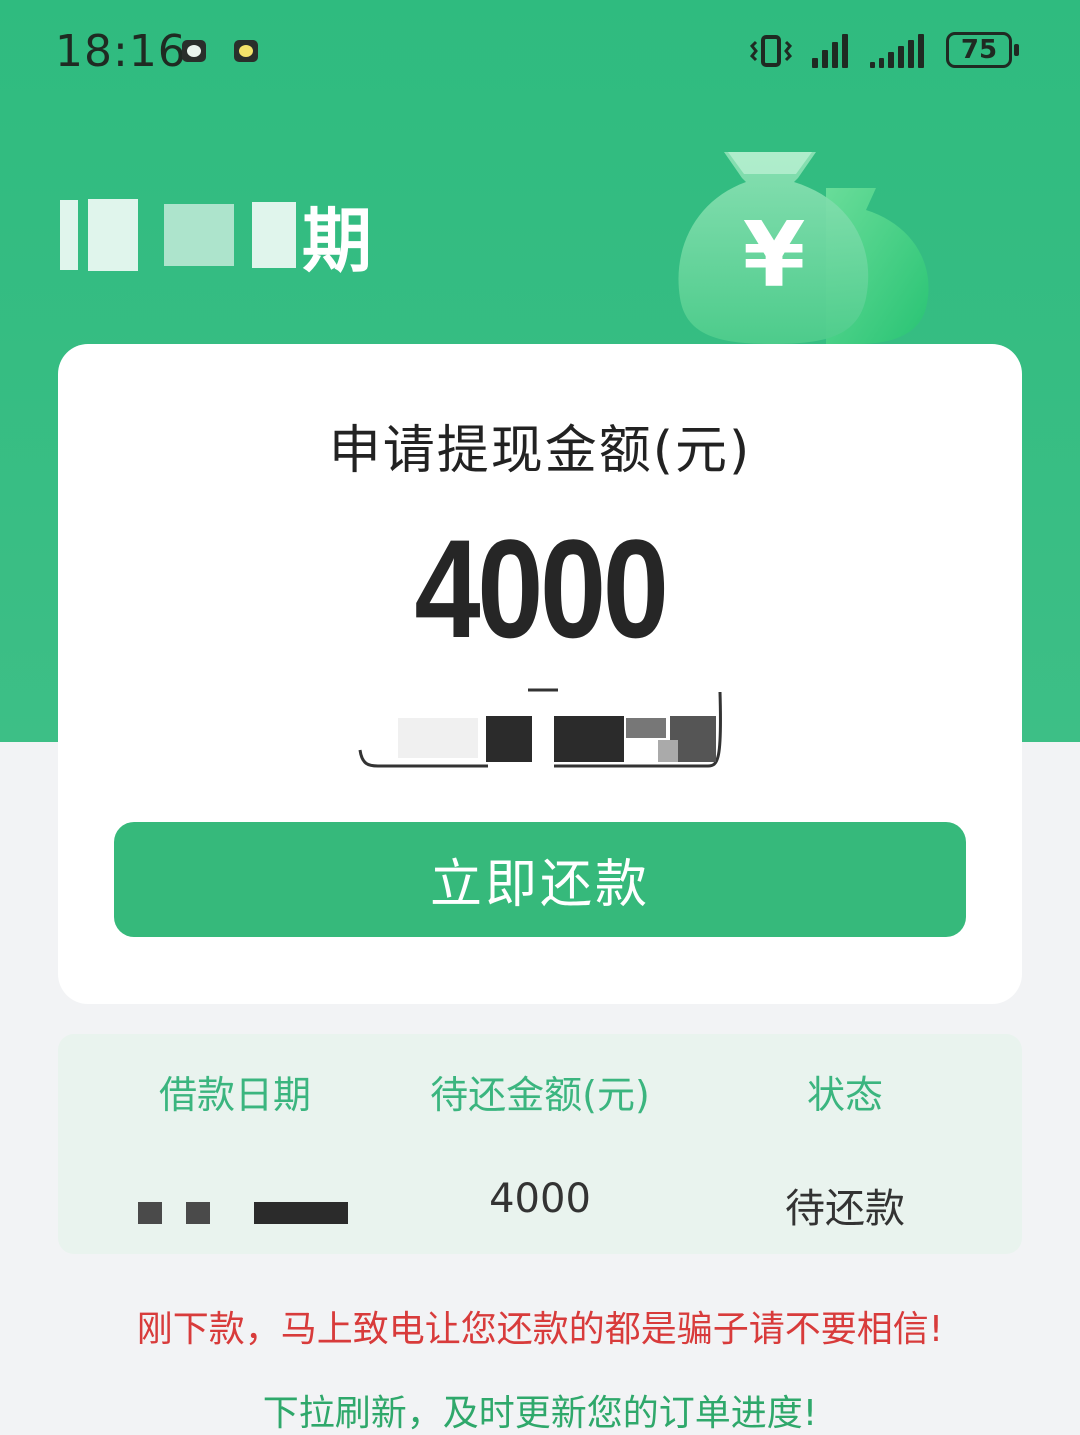 The height and width of the screenshot is (1435, 1080). I want to click on brand-title: 期, so click(216, 236).